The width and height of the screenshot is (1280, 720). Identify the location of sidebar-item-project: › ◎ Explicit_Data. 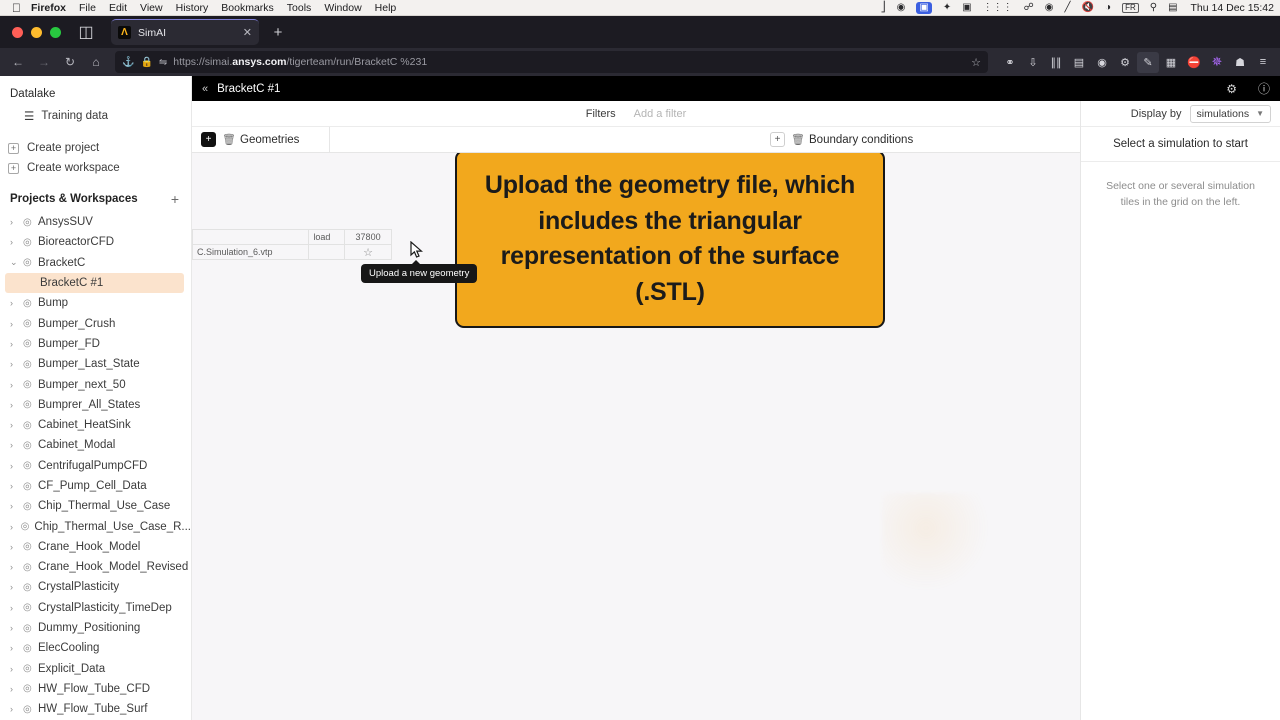
(95, 669).